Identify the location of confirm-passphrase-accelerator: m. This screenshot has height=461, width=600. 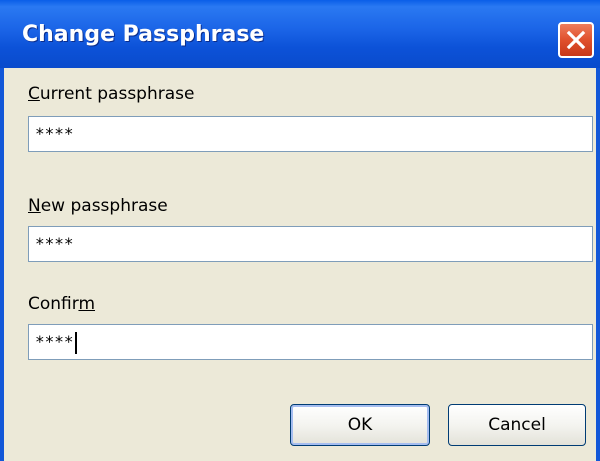
(87, 304).